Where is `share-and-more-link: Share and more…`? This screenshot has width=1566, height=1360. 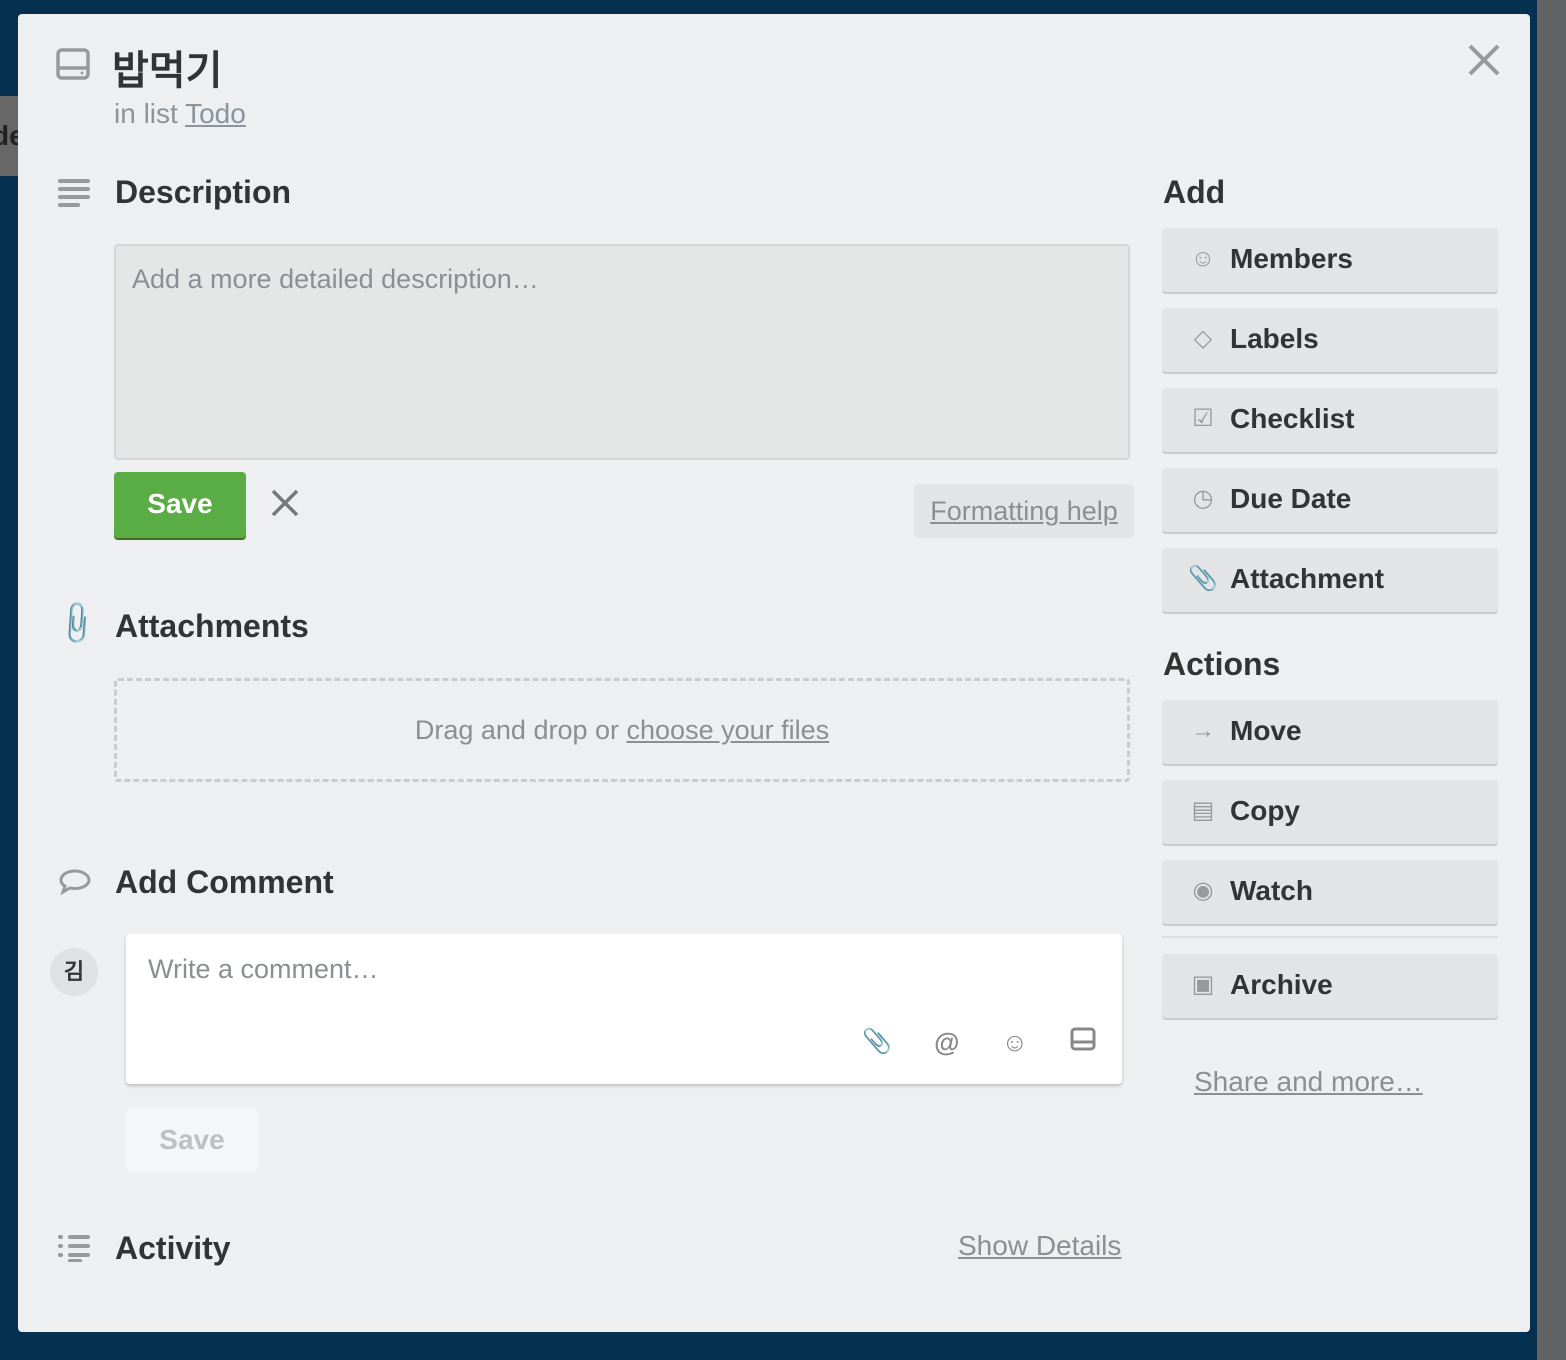
share-and-more-link: Share and more… is located at coordinates (1308, 1082).